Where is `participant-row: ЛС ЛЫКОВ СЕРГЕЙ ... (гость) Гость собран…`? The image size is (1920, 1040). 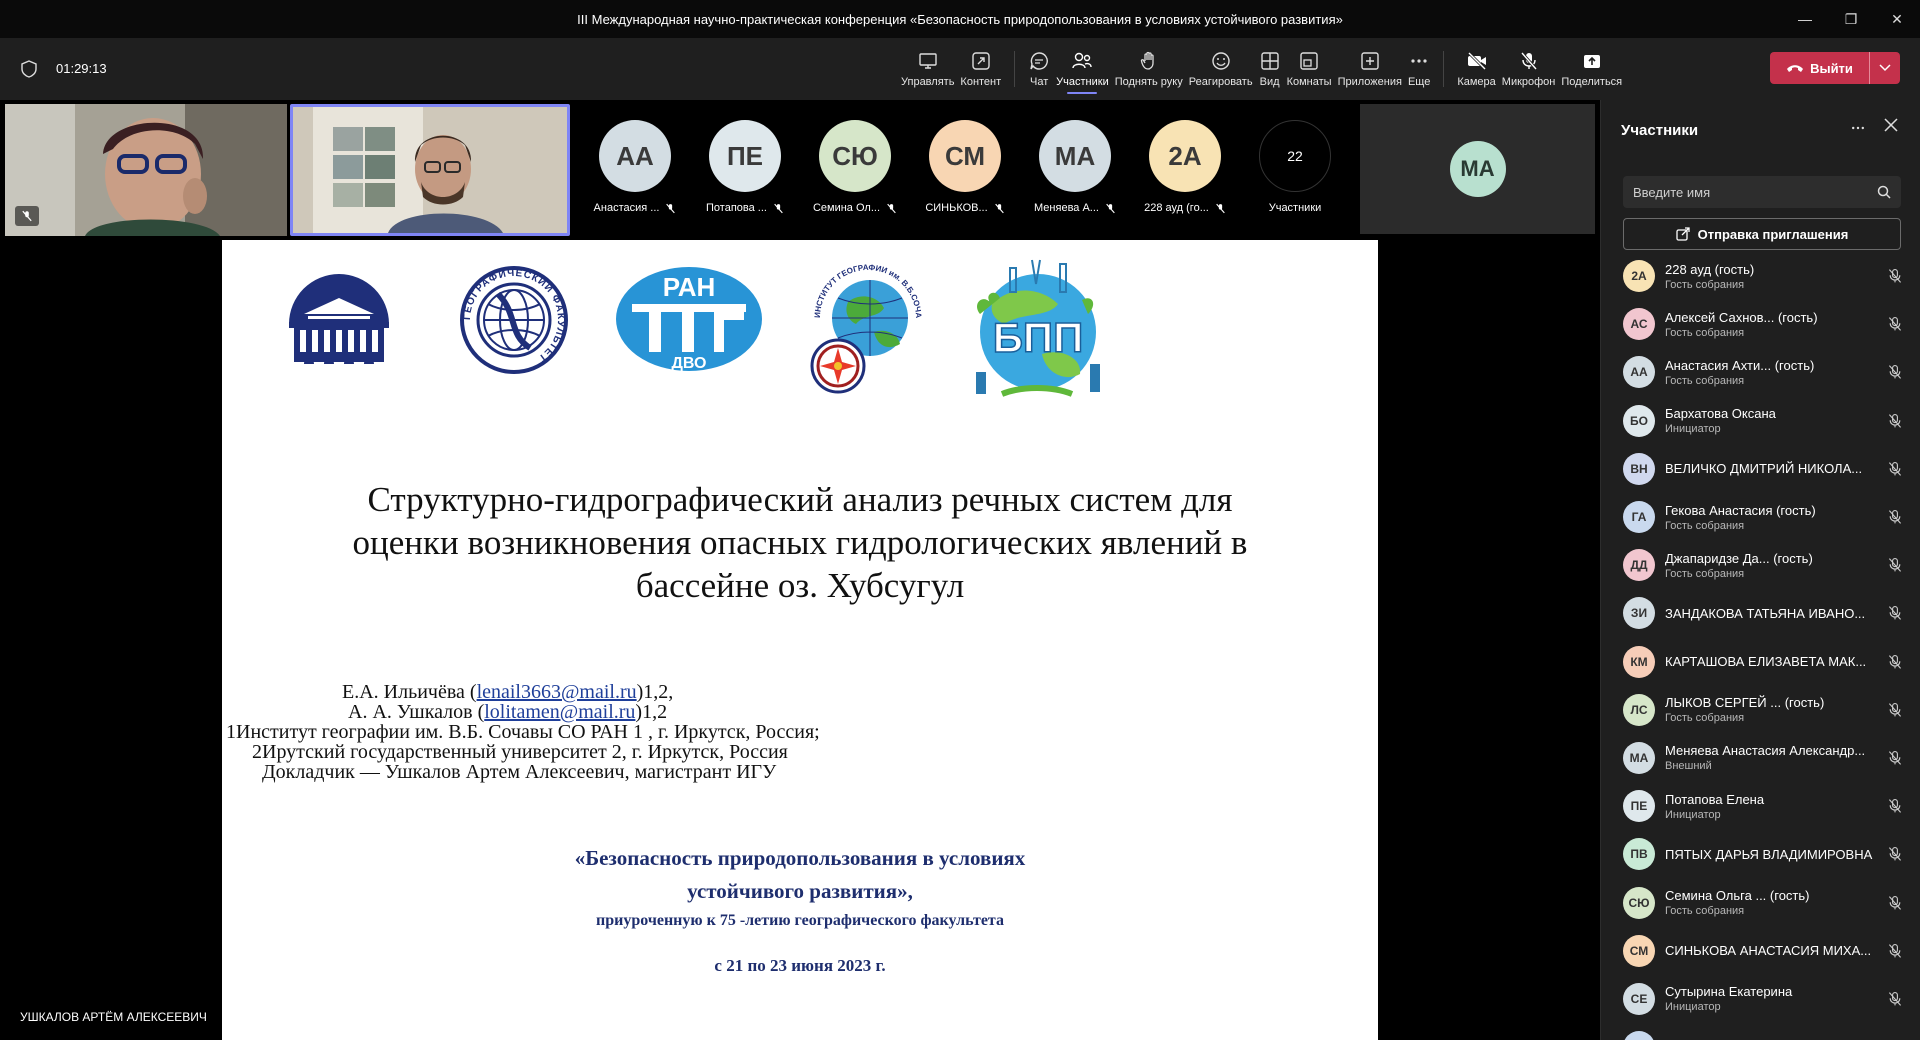 participant-row: ЛС ЛЫКОВ СЕРГЕЙ ... (гость) Гость собран… is located at coordinates (1760, 710).